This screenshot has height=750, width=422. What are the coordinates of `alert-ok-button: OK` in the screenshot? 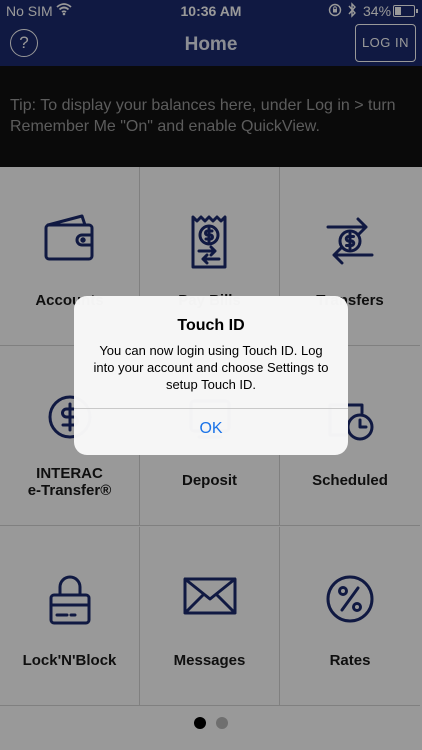 It's located at (211, 432).